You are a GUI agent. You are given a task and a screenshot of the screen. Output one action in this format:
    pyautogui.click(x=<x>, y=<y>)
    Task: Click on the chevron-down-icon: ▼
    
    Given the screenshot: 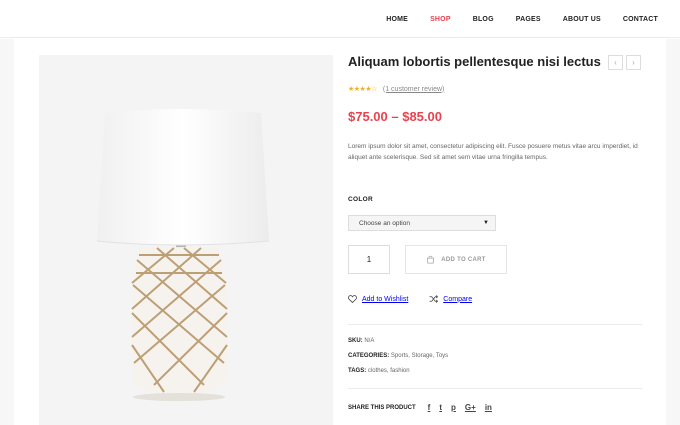 What is the action you would take?
    pyautogui.click(x=486, y=223)
    